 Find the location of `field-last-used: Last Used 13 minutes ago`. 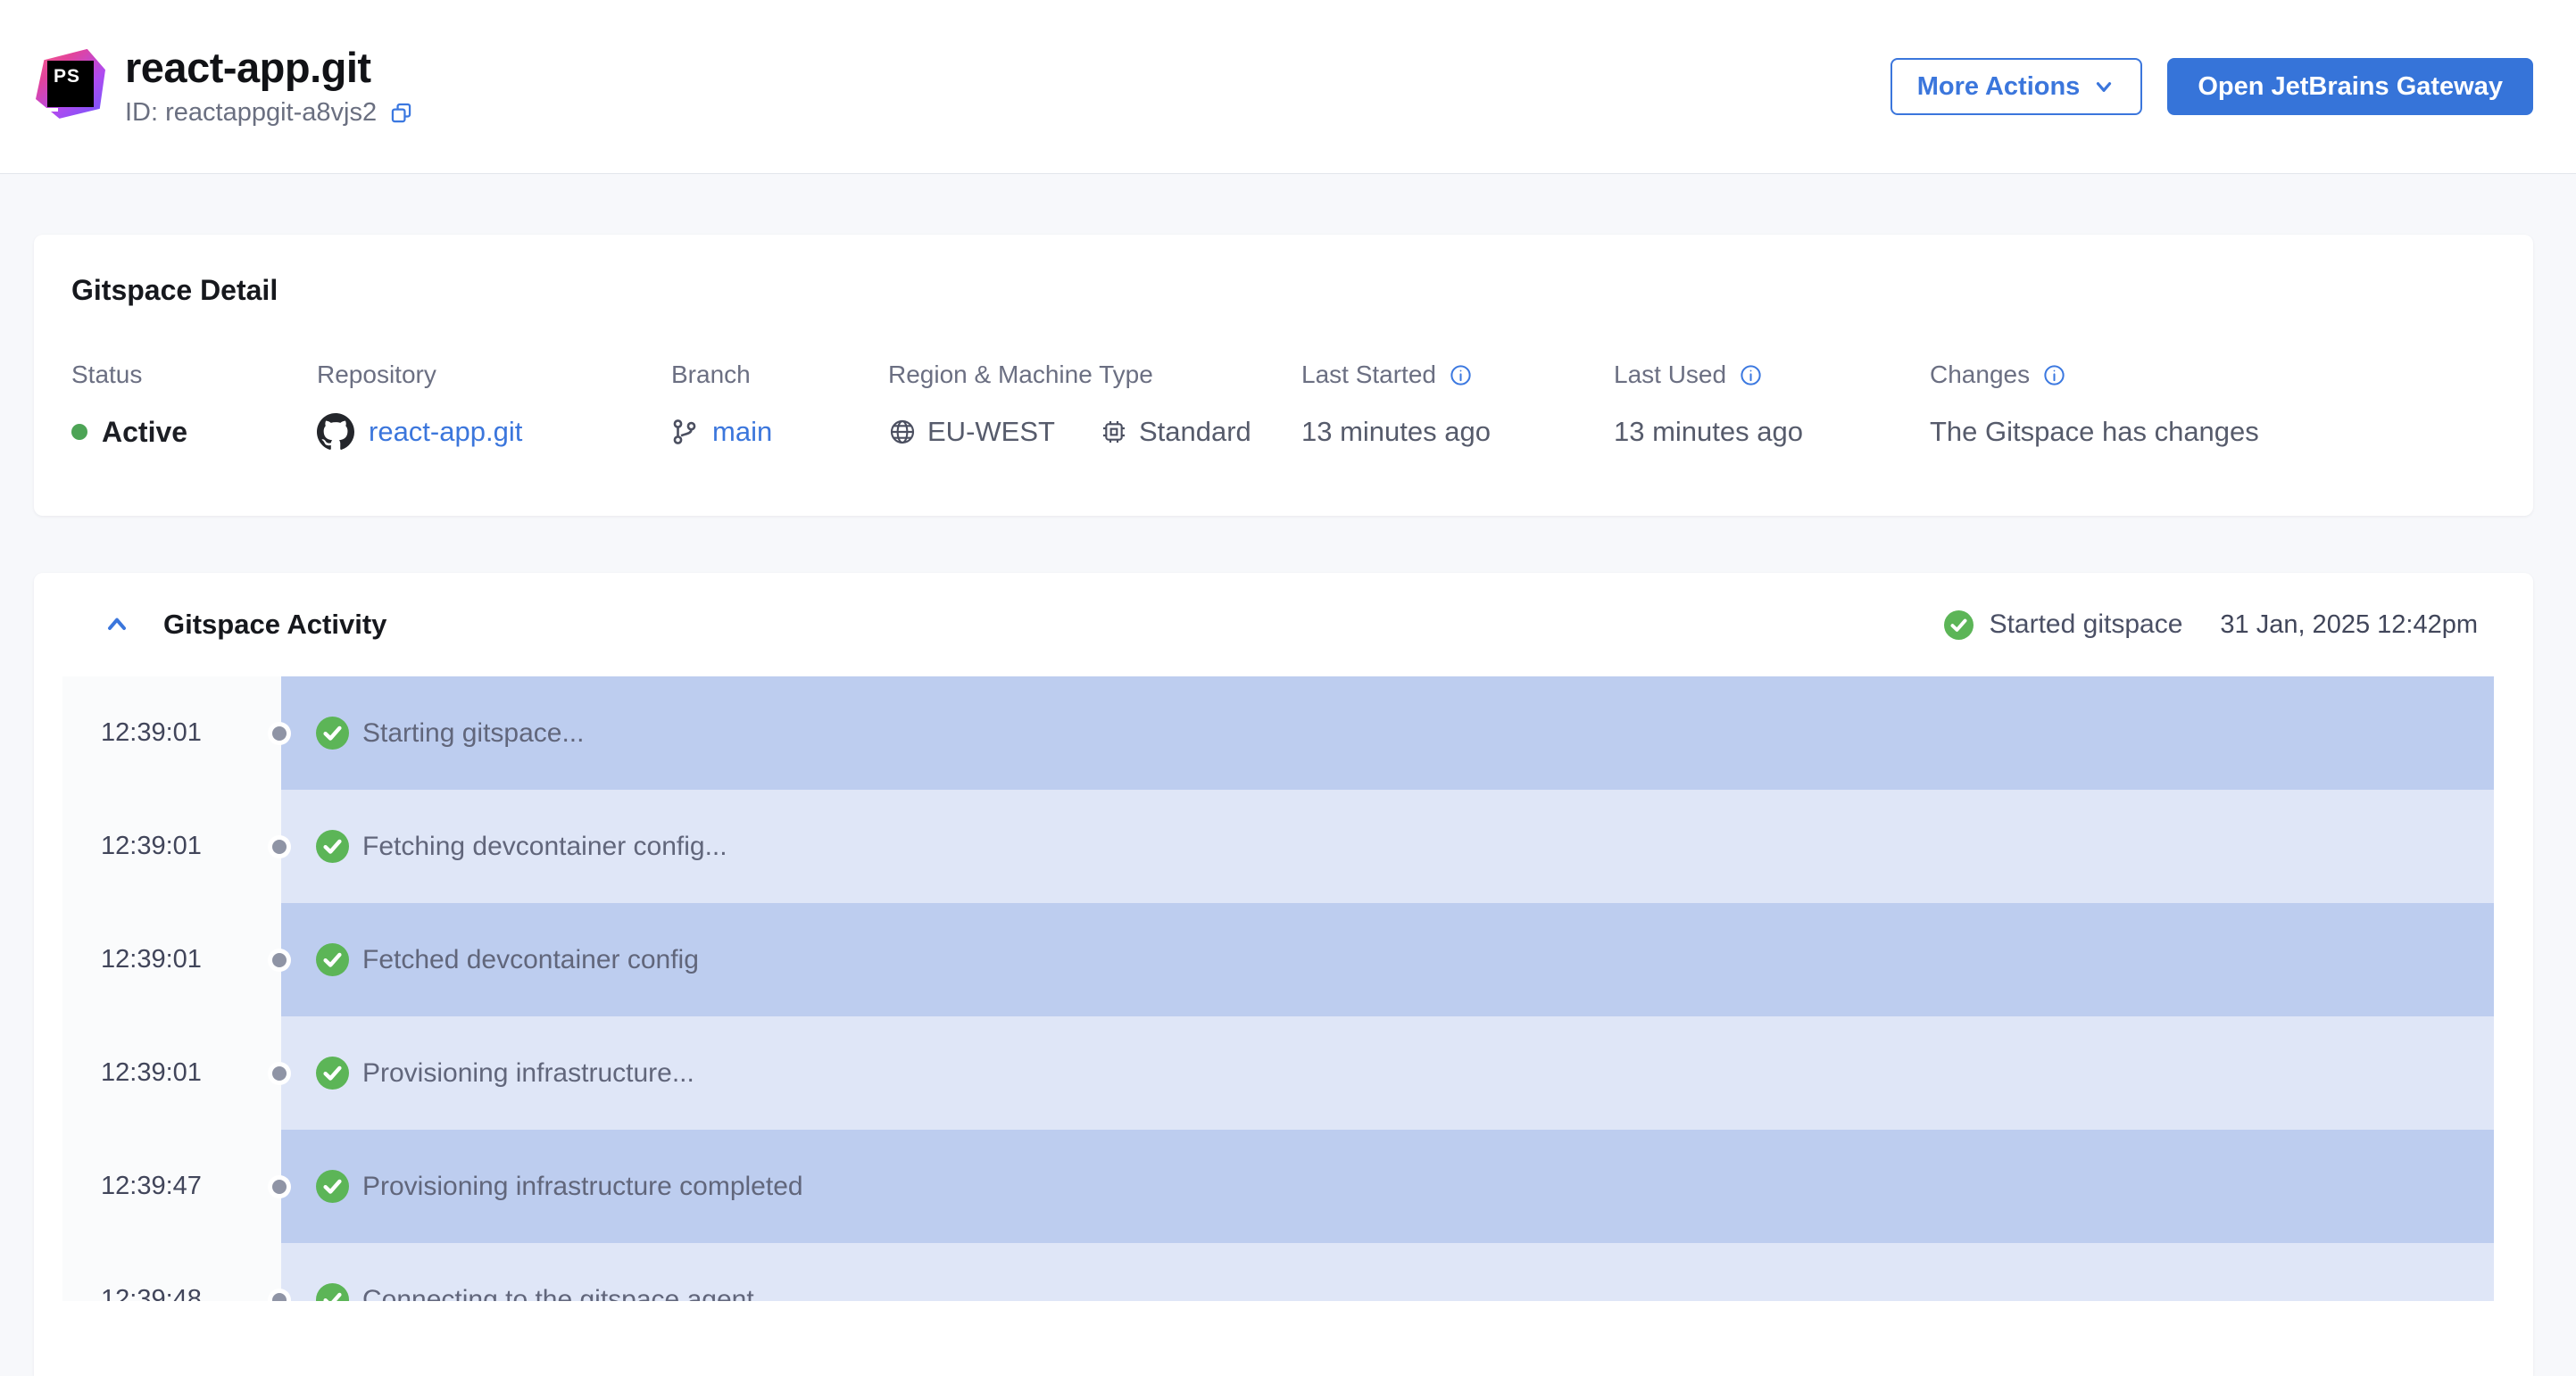

field-last-used: Last Used 13 minutes ago is located at coordinates (1772, 407).